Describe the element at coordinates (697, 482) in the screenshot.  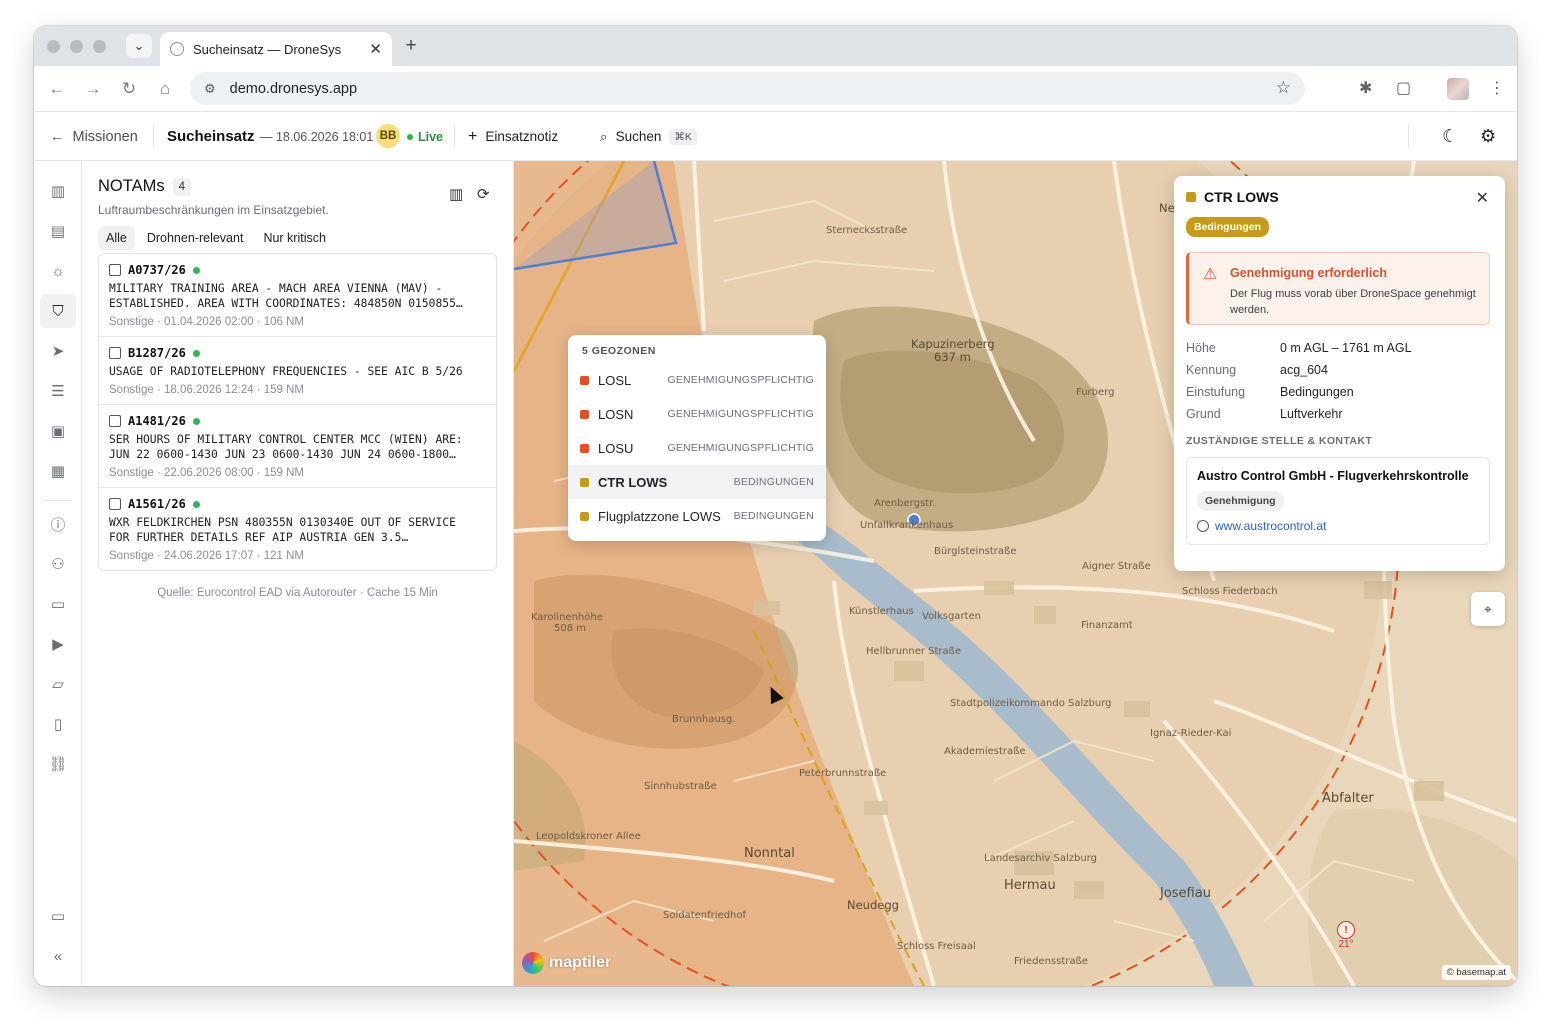
I see `geozone-item: CTR LOWS BEDINGUNGEN` at that location.